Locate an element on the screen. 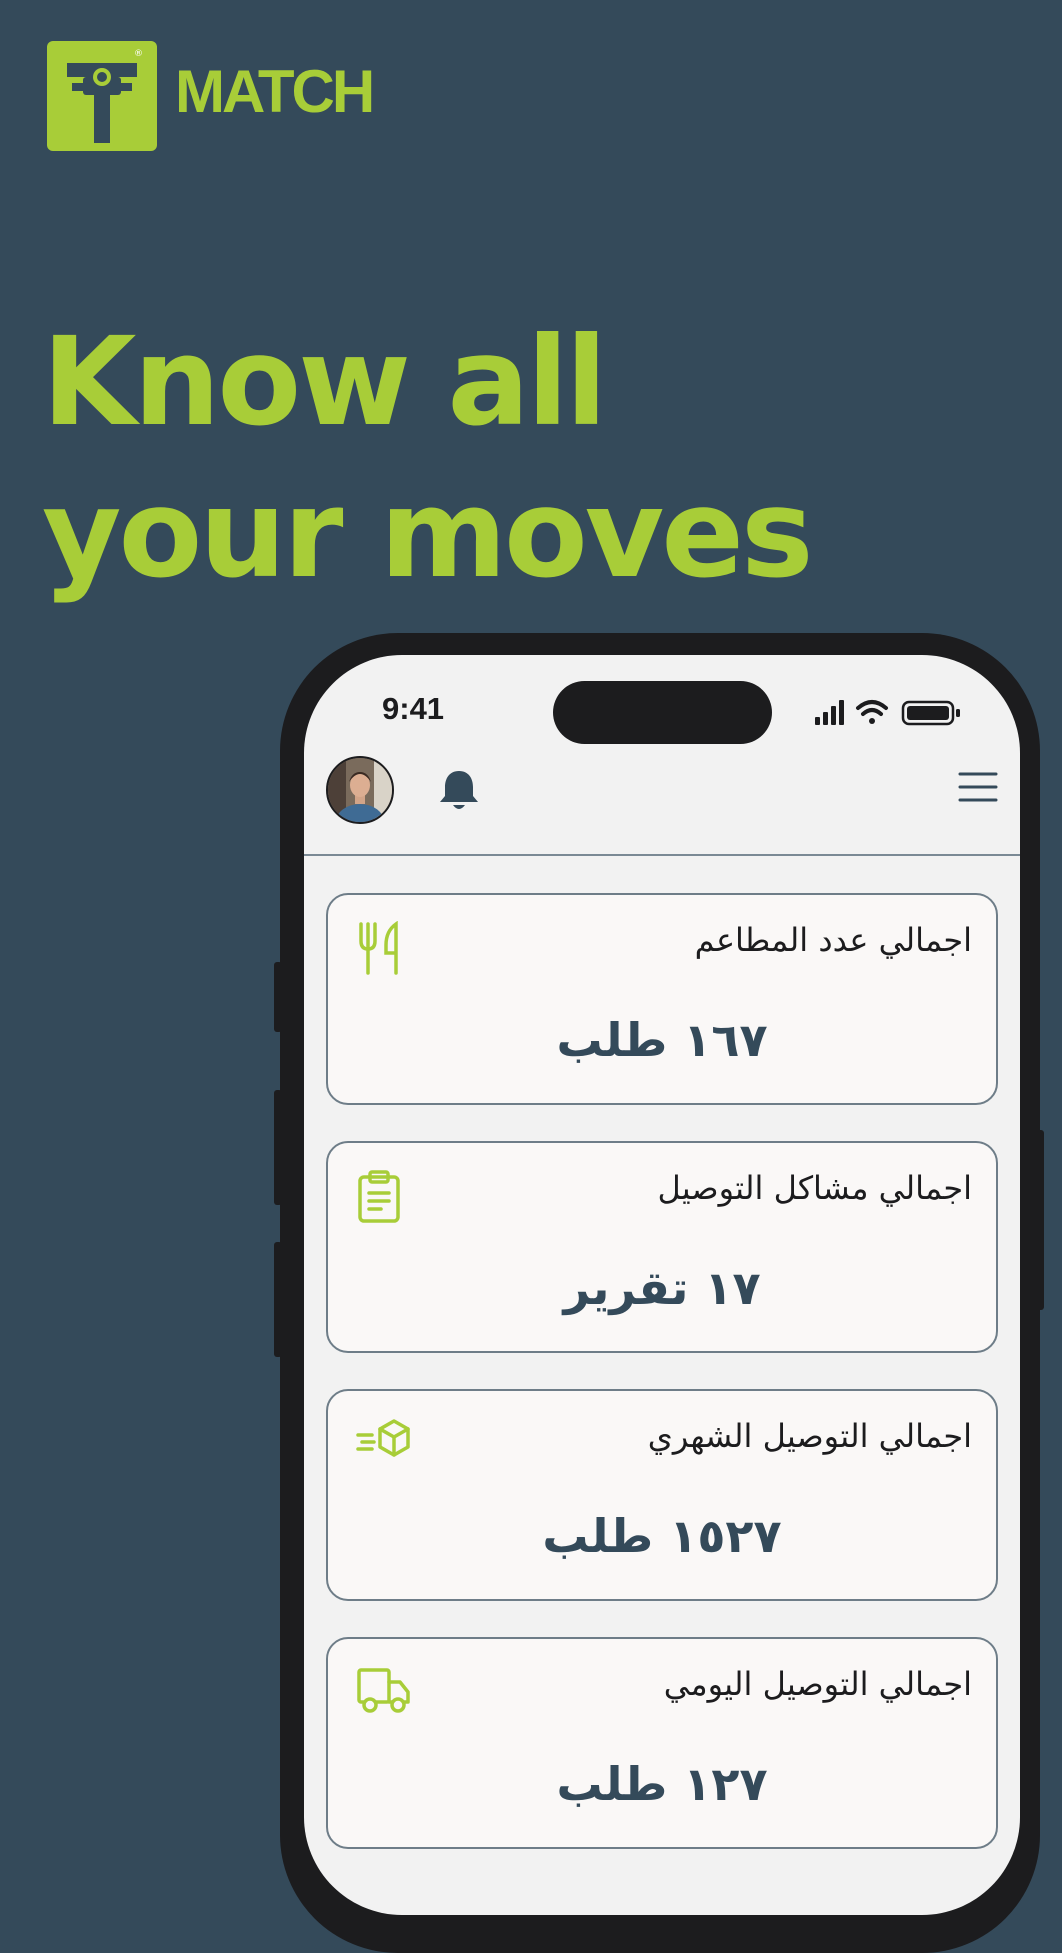 Image resolution: width=1062 pixels, height=1953 pixels. avatar is located at coordinates (360, 790).